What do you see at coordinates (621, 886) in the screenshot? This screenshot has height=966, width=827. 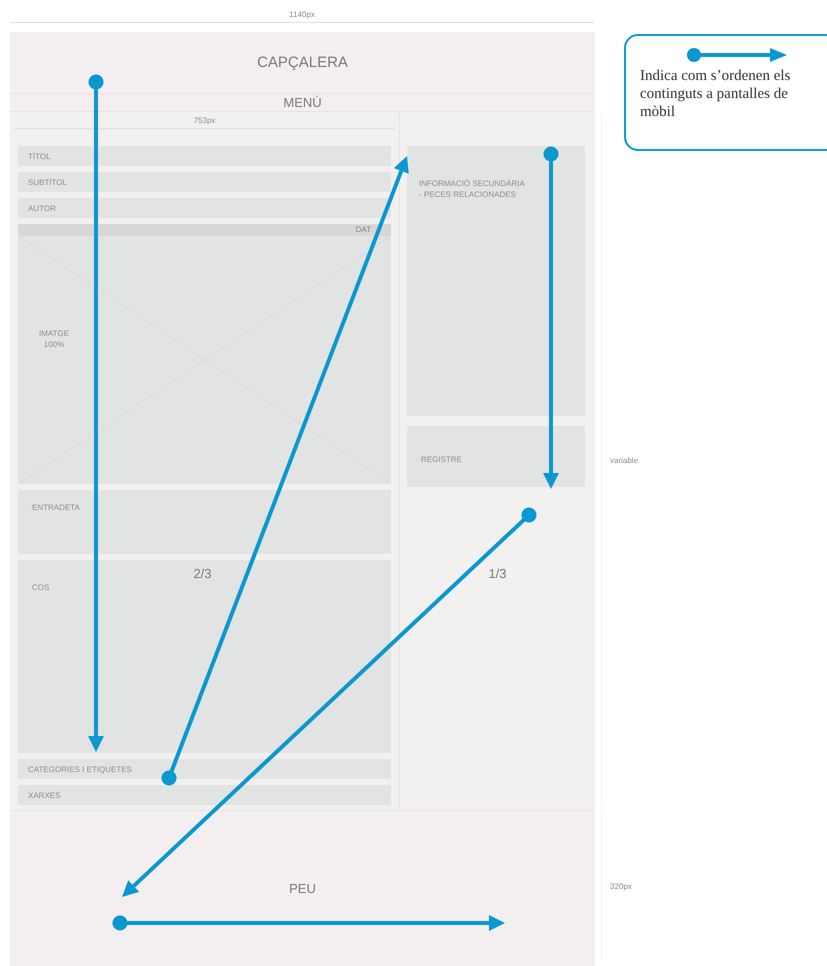 I see `dimension-label: 320px` at bounding box center [621, 886].